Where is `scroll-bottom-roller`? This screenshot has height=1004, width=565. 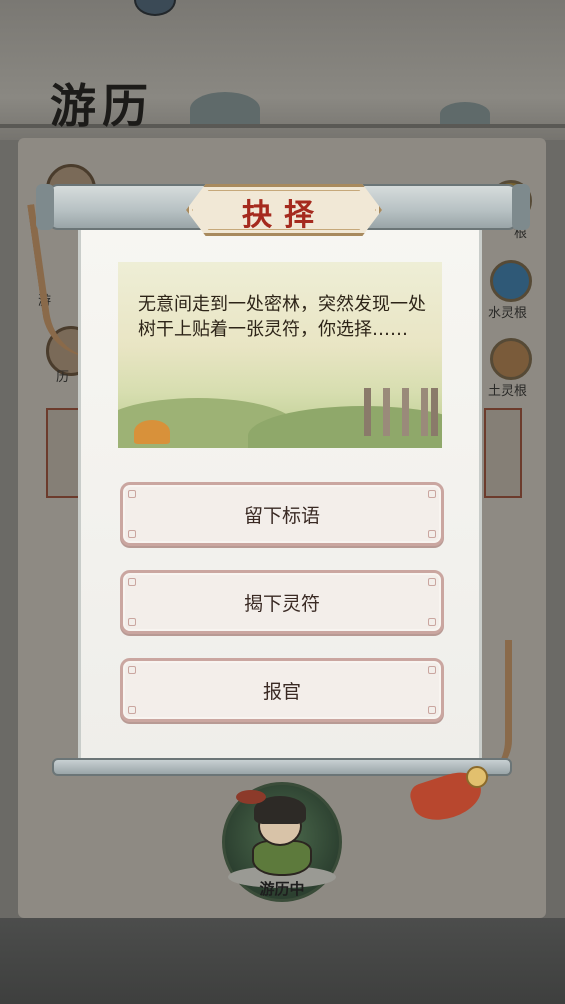
scroll-bottom-roller is located at coordinates (282, 767).